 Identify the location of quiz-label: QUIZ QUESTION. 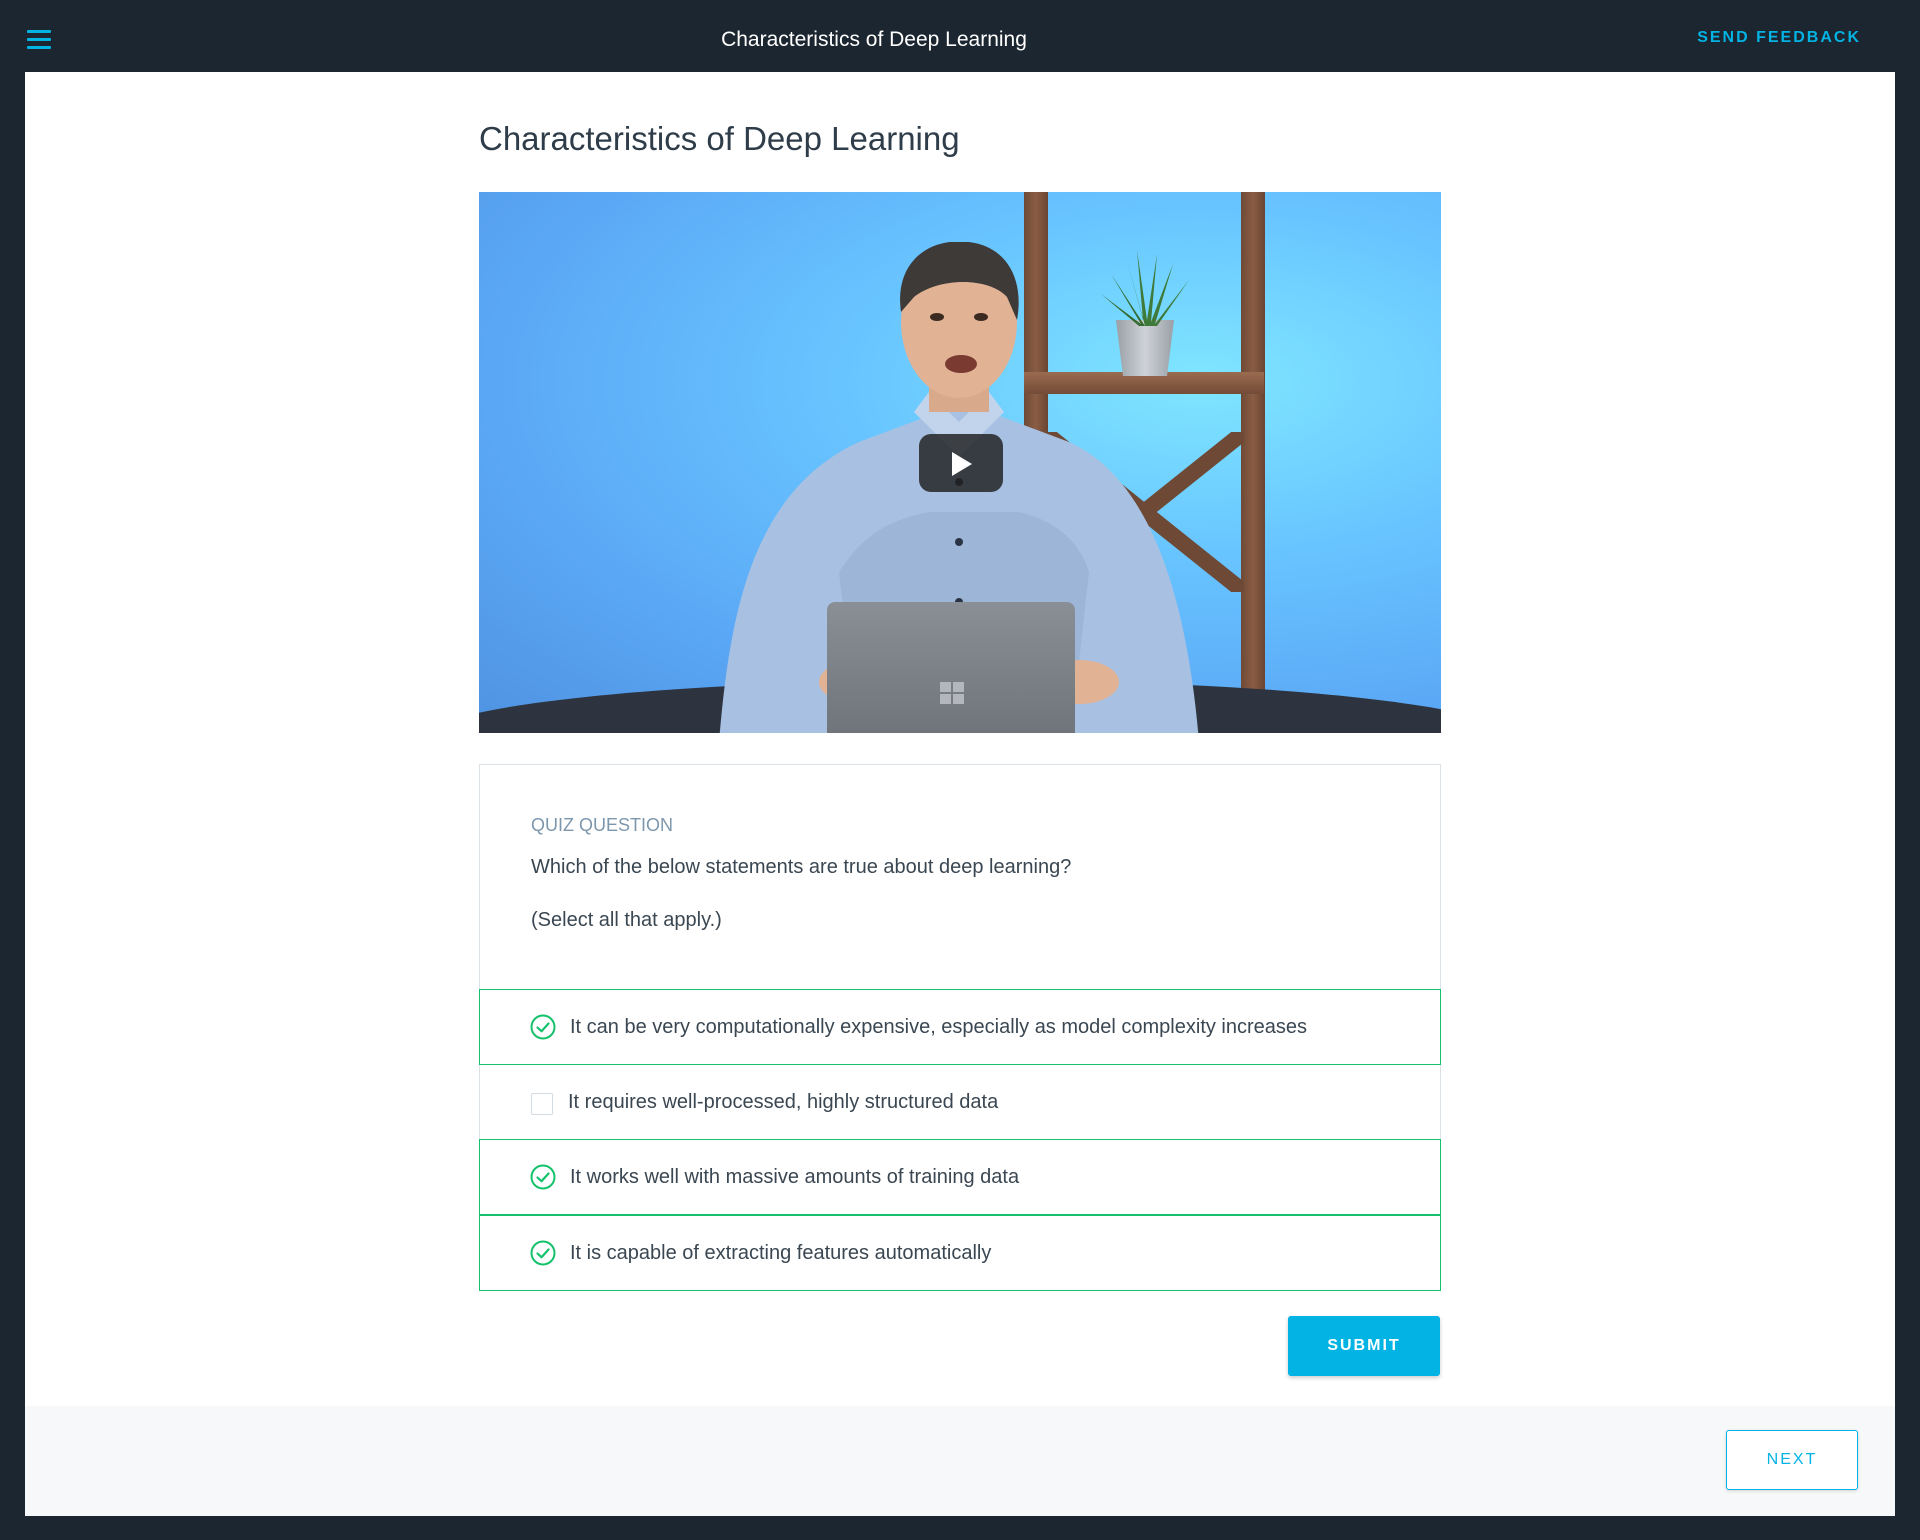
(602, 825).